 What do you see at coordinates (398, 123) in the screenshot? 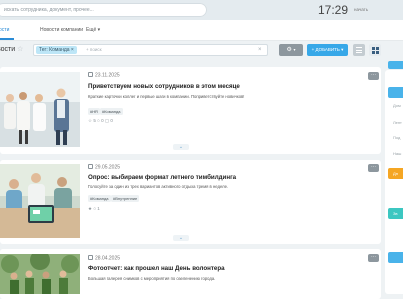
I see `sidebar-item: Лент` at bounding box center [398, 123].